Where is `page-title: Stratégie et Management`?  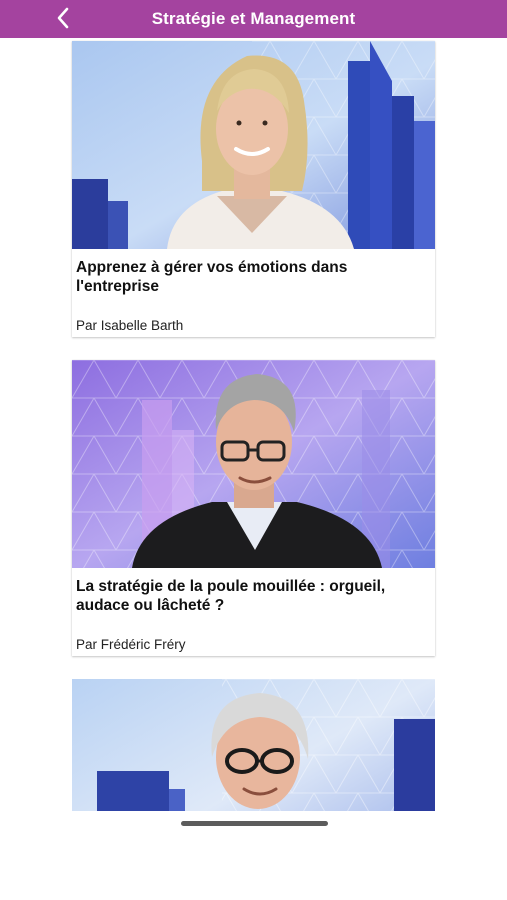 page-title: Stratégie et Management is located at coordinates (253, 18).